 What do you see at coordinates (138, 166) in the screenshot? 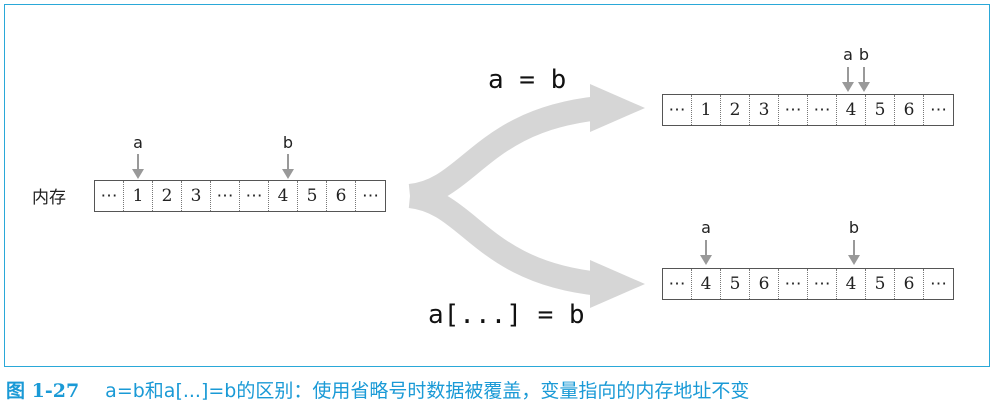
I see `pointer-a-arrow` at bounding box center [138, 166].